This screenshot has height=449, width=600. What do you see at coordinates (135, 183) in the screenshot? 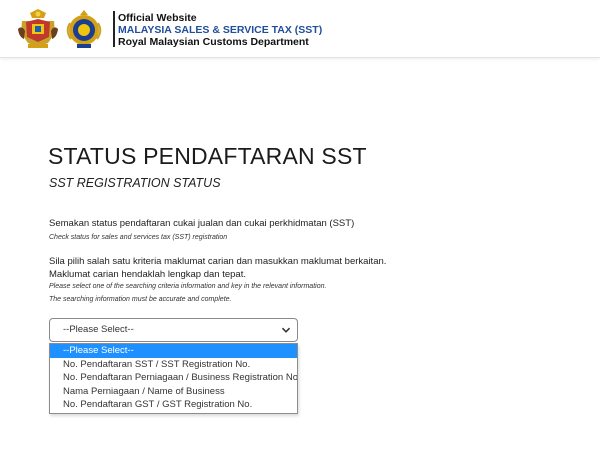
I see `page-subtitle: SST REGISTRATION STATUS` at bounding box center [135, 183].